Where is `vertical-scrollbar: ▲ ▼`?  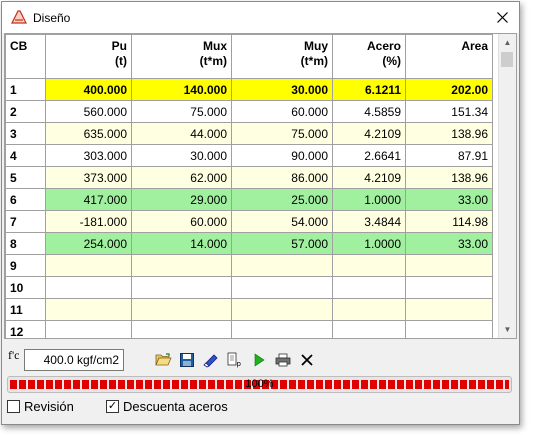
vertical-scrollbar: ▲ ▼ is located at coordinates (507, 186).